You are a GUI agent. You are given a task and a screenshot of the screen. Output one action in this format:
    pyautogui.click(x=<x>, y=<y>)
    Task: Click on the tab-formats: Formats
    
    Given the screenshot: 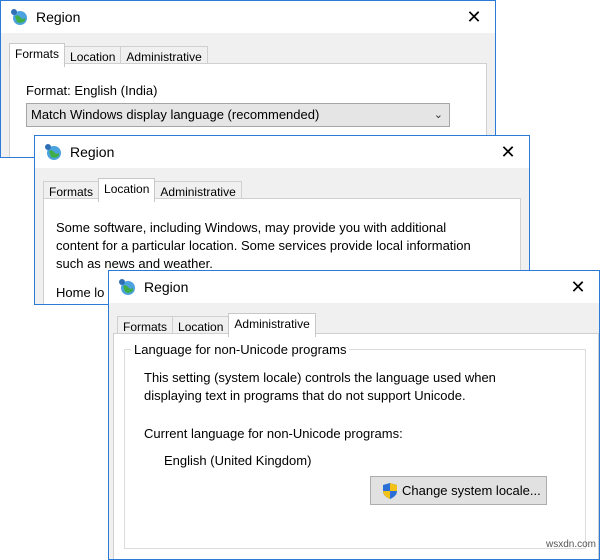 What is the action you would take?
    pyautogui.click(x=37, y=55)
    